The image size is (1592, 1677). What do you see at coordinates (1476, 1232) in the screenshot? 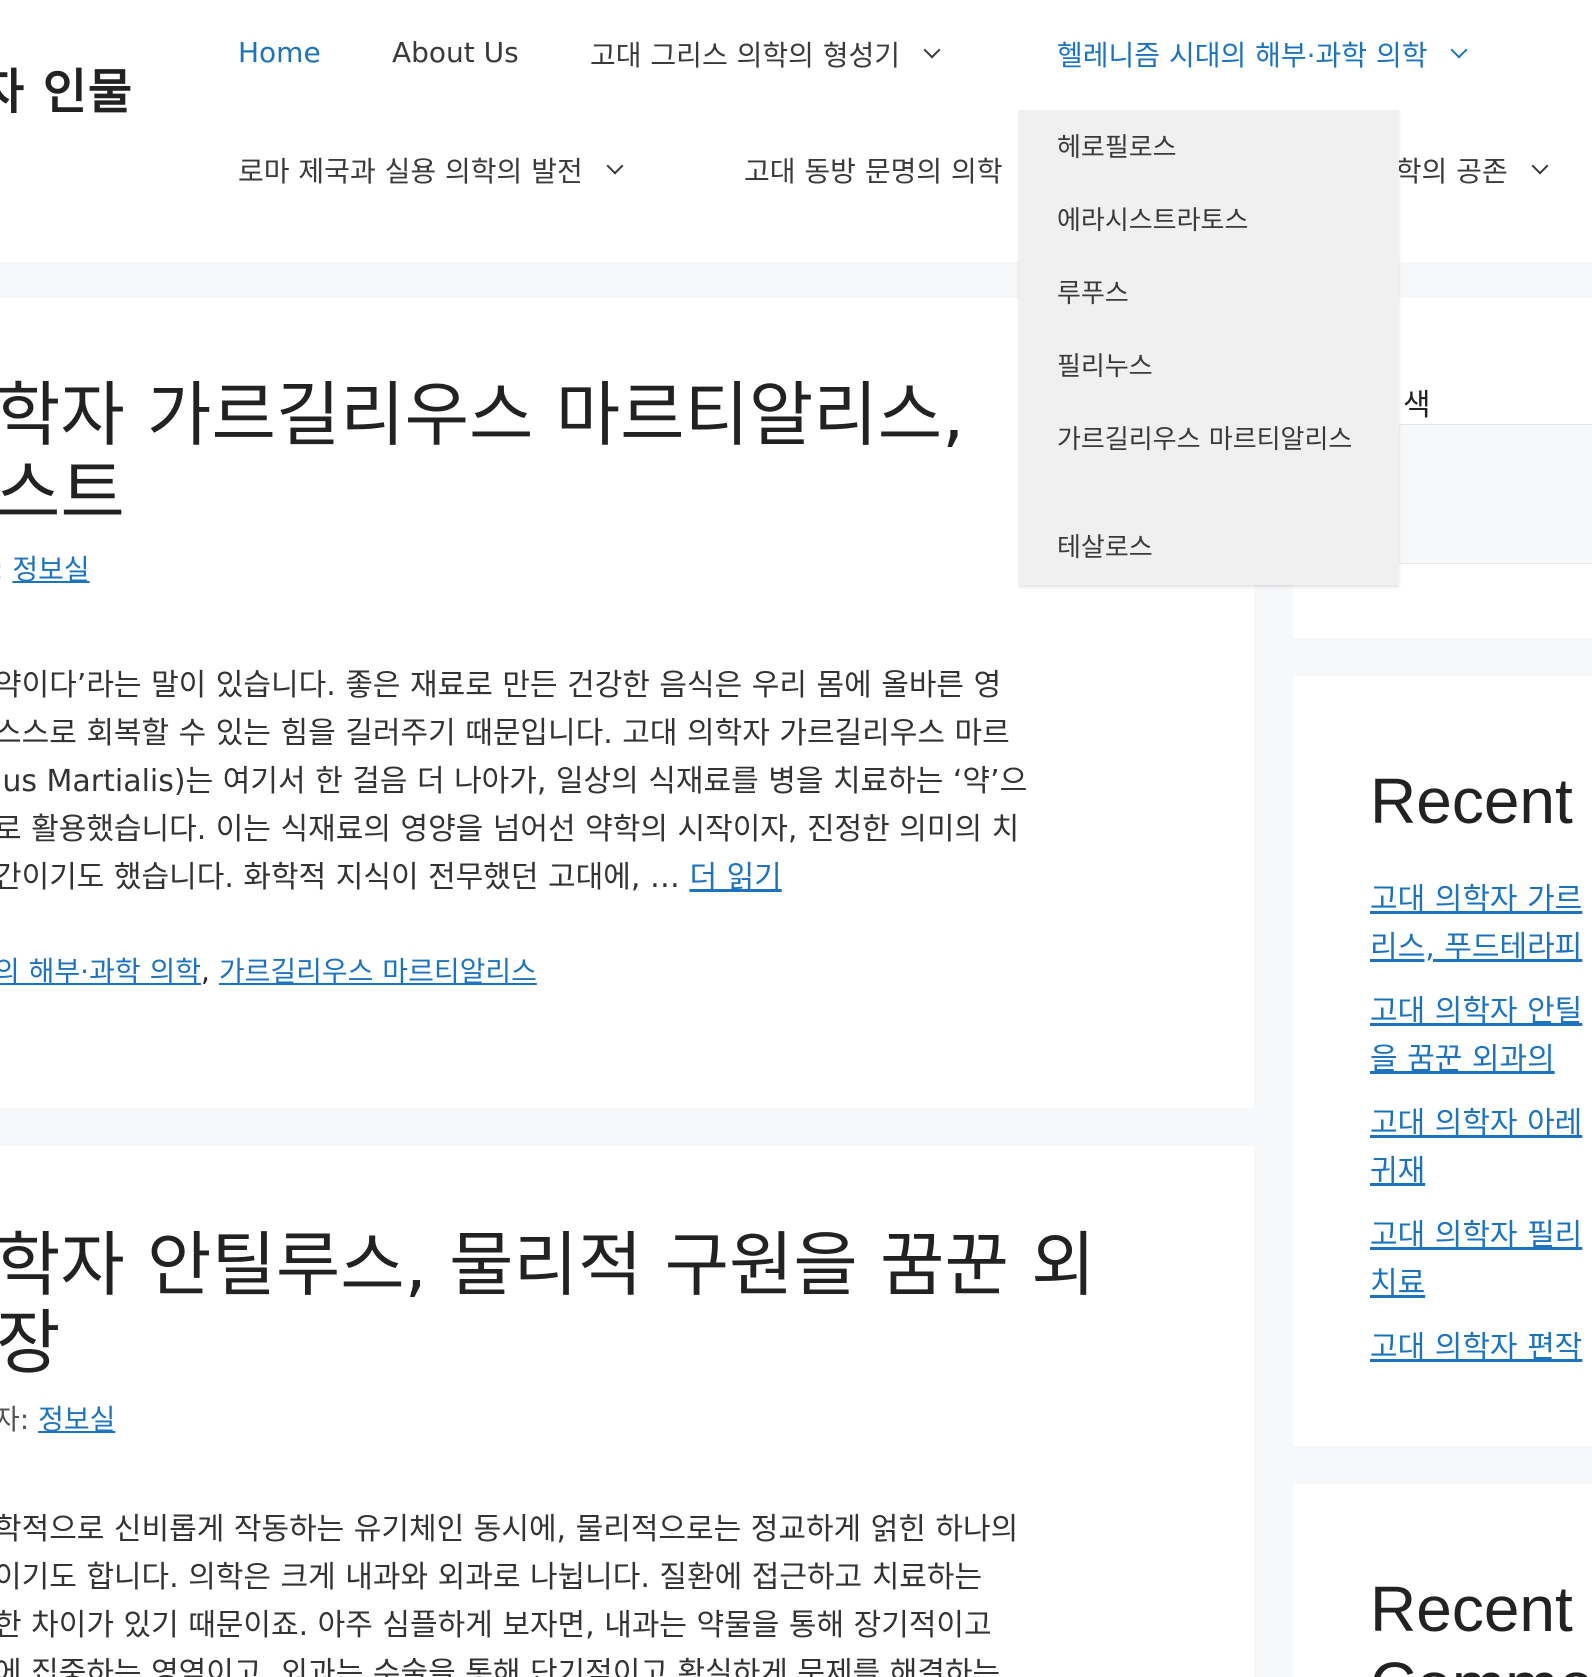
I see `recent-post-link: 고대 의학자 필리` at bounding box center [1476, 1232].